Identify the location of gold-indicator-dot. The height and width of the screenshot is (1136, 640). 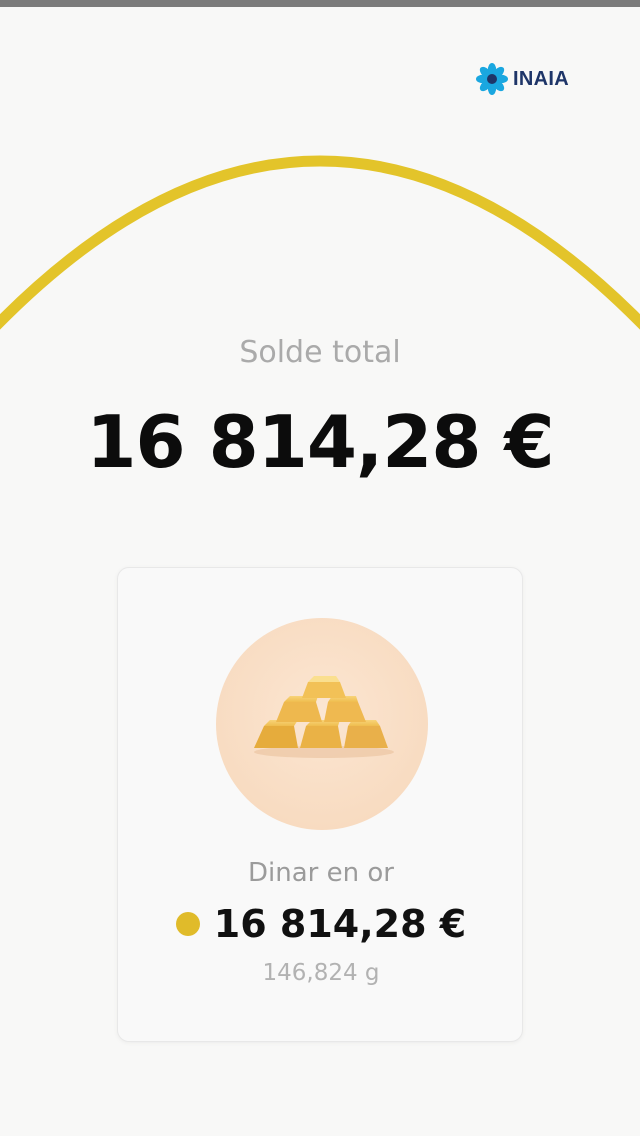
(187, 924).